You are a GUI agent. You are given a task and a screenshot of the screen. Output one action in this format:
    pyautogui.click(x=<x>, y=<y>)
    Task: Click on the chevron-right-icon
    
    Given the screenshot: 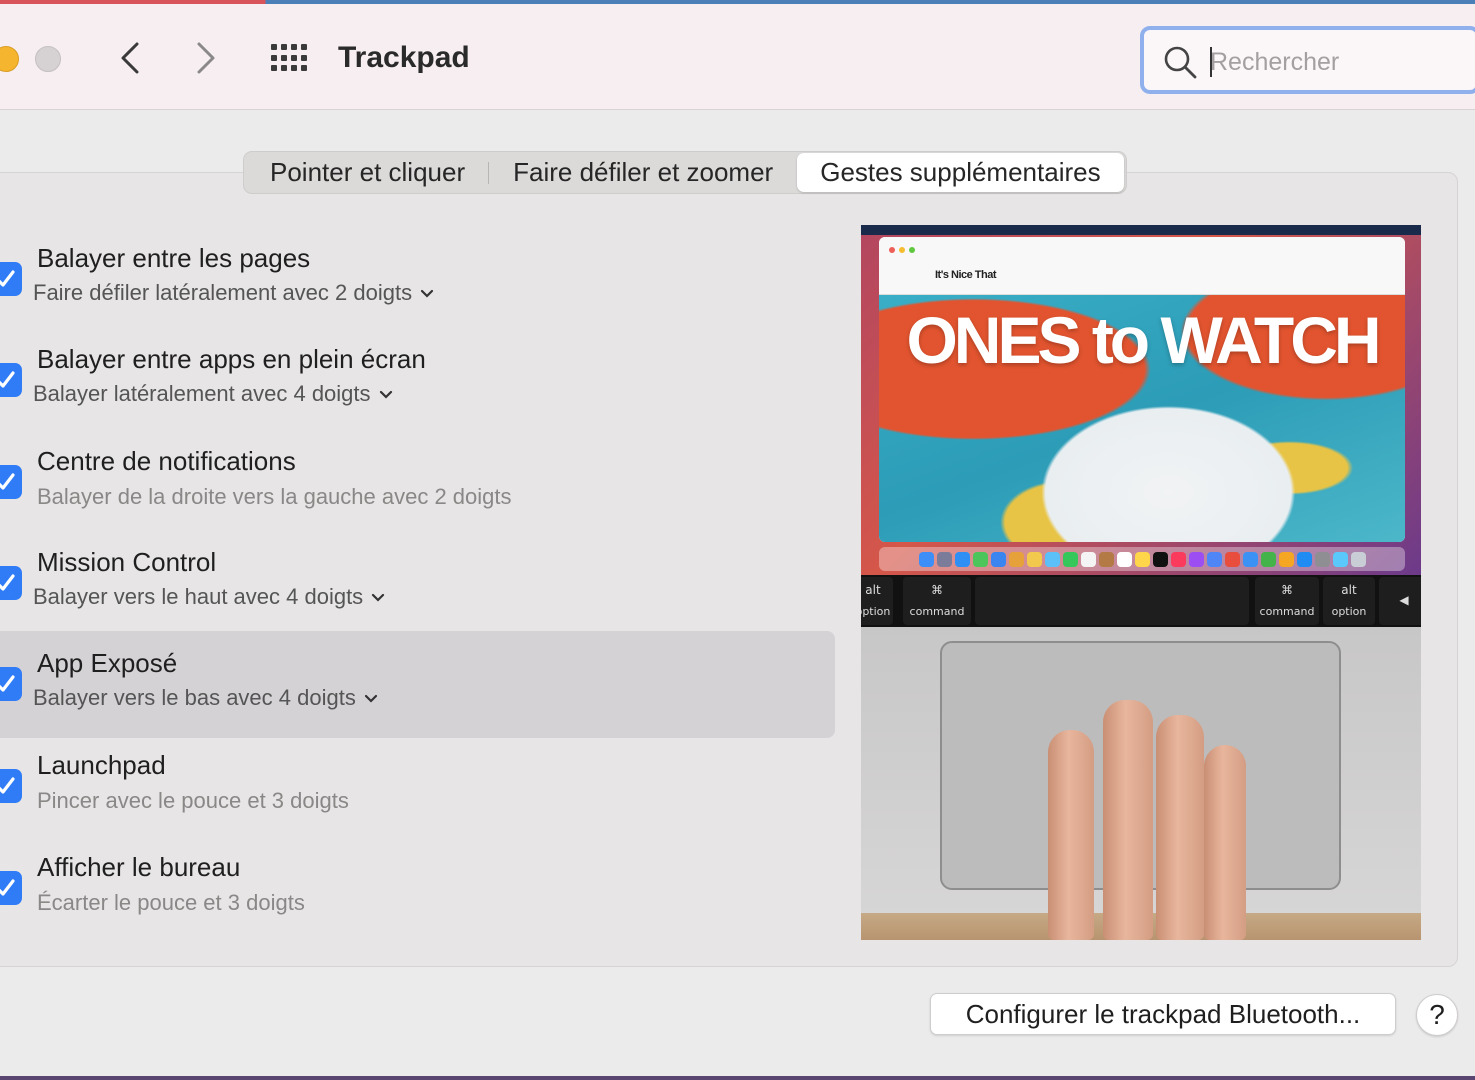 What is the action you would take?
    pyautogui.click(x=206, y=58)
    